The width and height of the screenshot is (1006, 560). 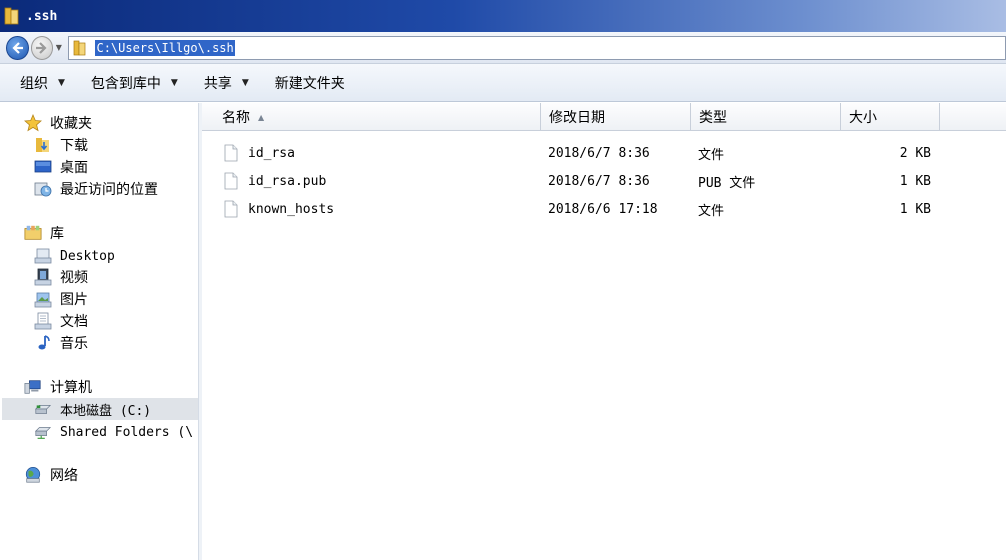 I want to click on file-row: id_rsa.pub 2018/6/7 8:36 PUB 文件 1 KB, so click(x=604, y=181).